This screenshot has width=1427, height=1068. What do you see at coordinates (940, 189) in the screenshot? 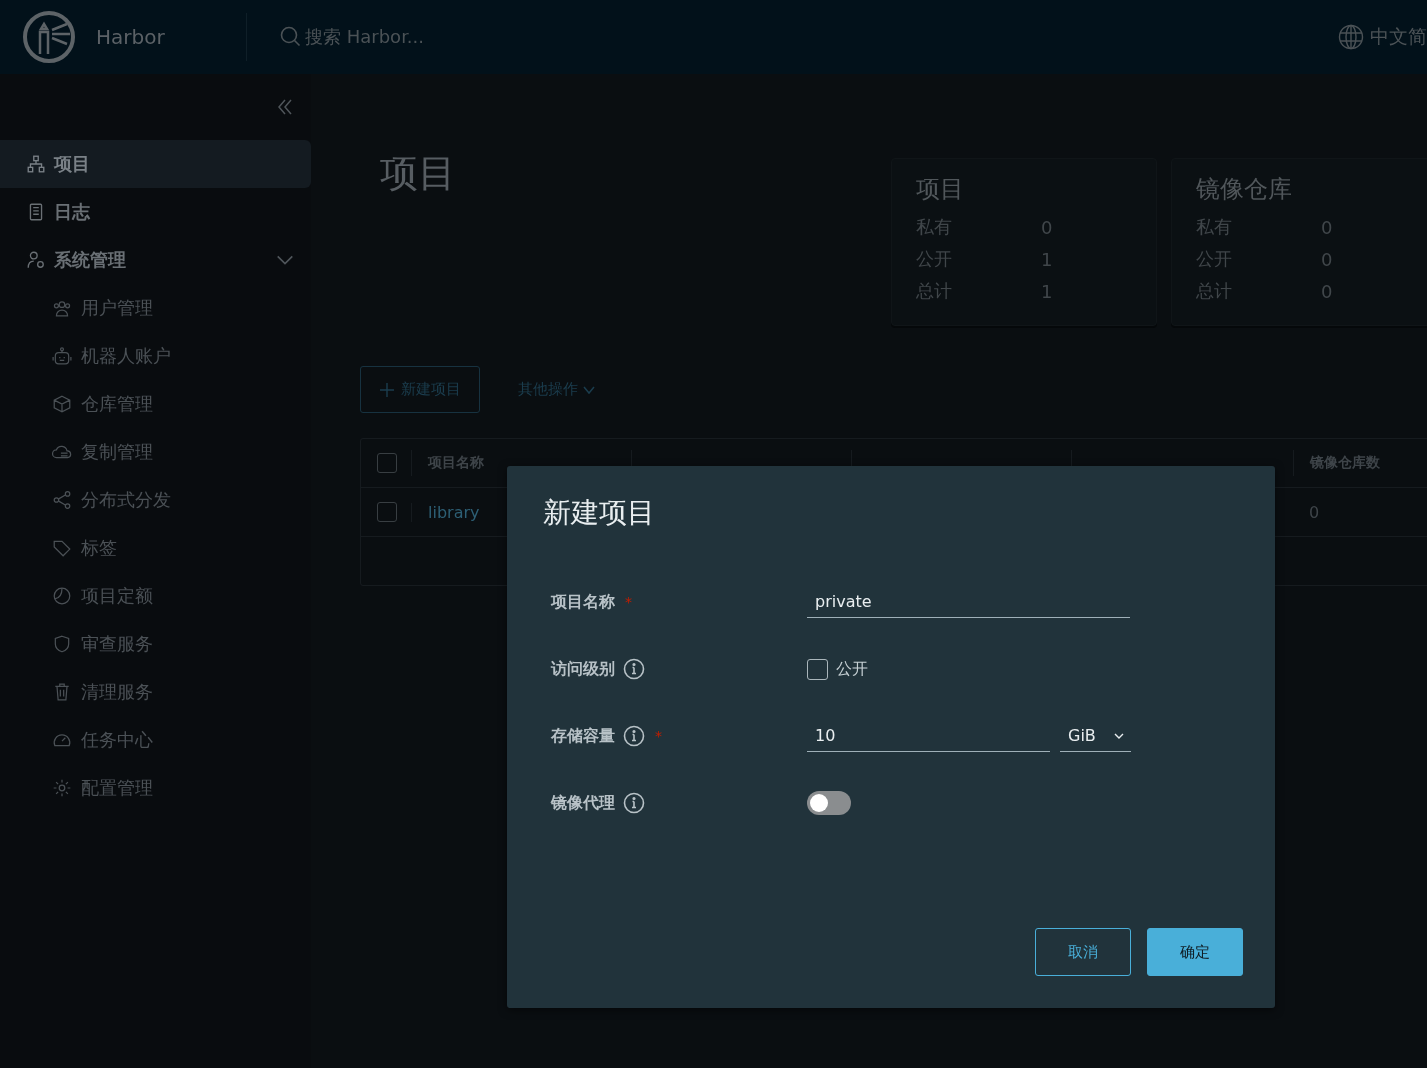
I see `card-title: 项目` at bounding box center [940, 189].